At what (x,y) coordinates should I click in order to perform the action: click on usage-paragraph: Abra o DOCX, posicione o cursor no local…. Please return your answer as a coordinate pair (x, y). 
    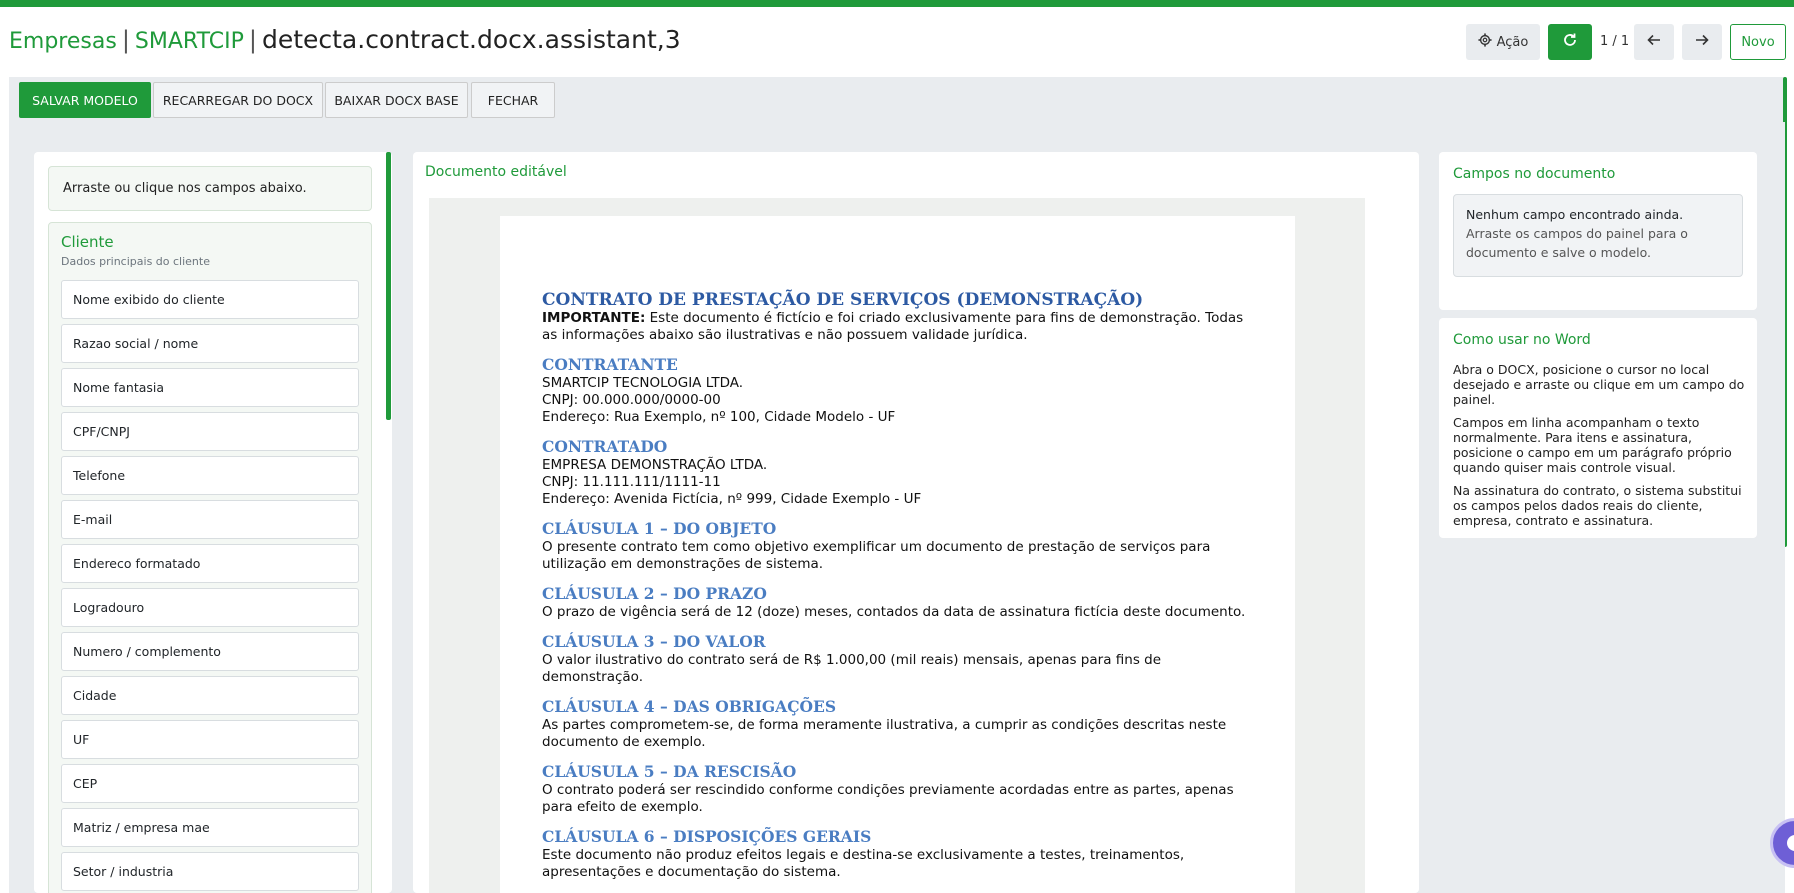
    Looking at the image, I should click on (1599, 384).